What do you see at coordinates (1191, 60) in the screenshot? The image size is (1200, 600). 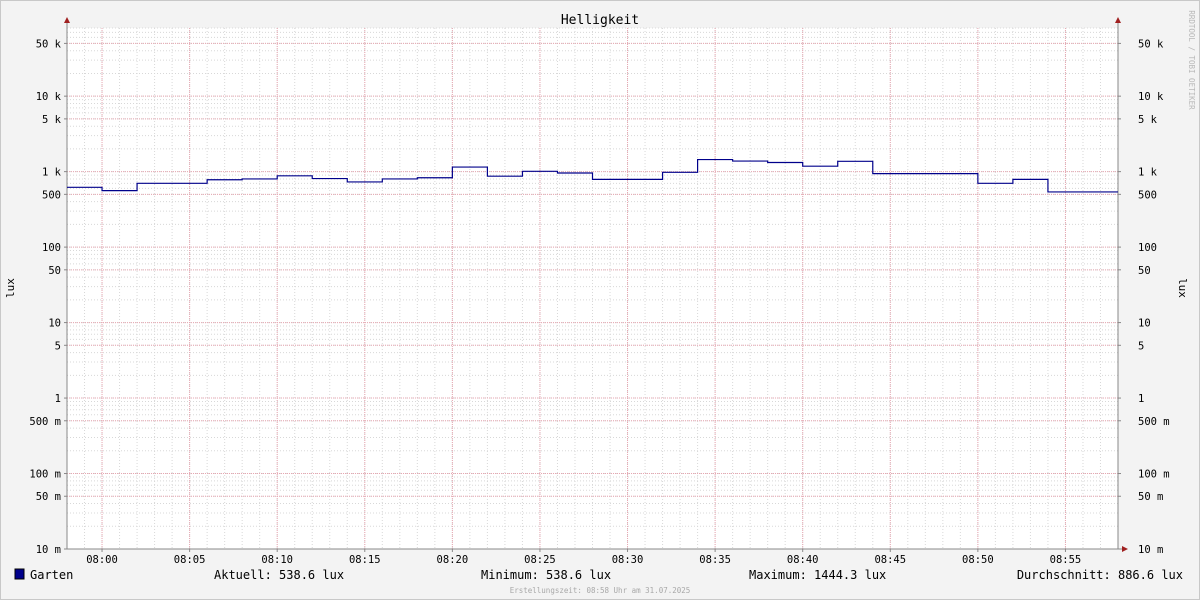 I see `watermark: RRDTOOL / TOBI OETIKER` at bounding box center [1191, 60].